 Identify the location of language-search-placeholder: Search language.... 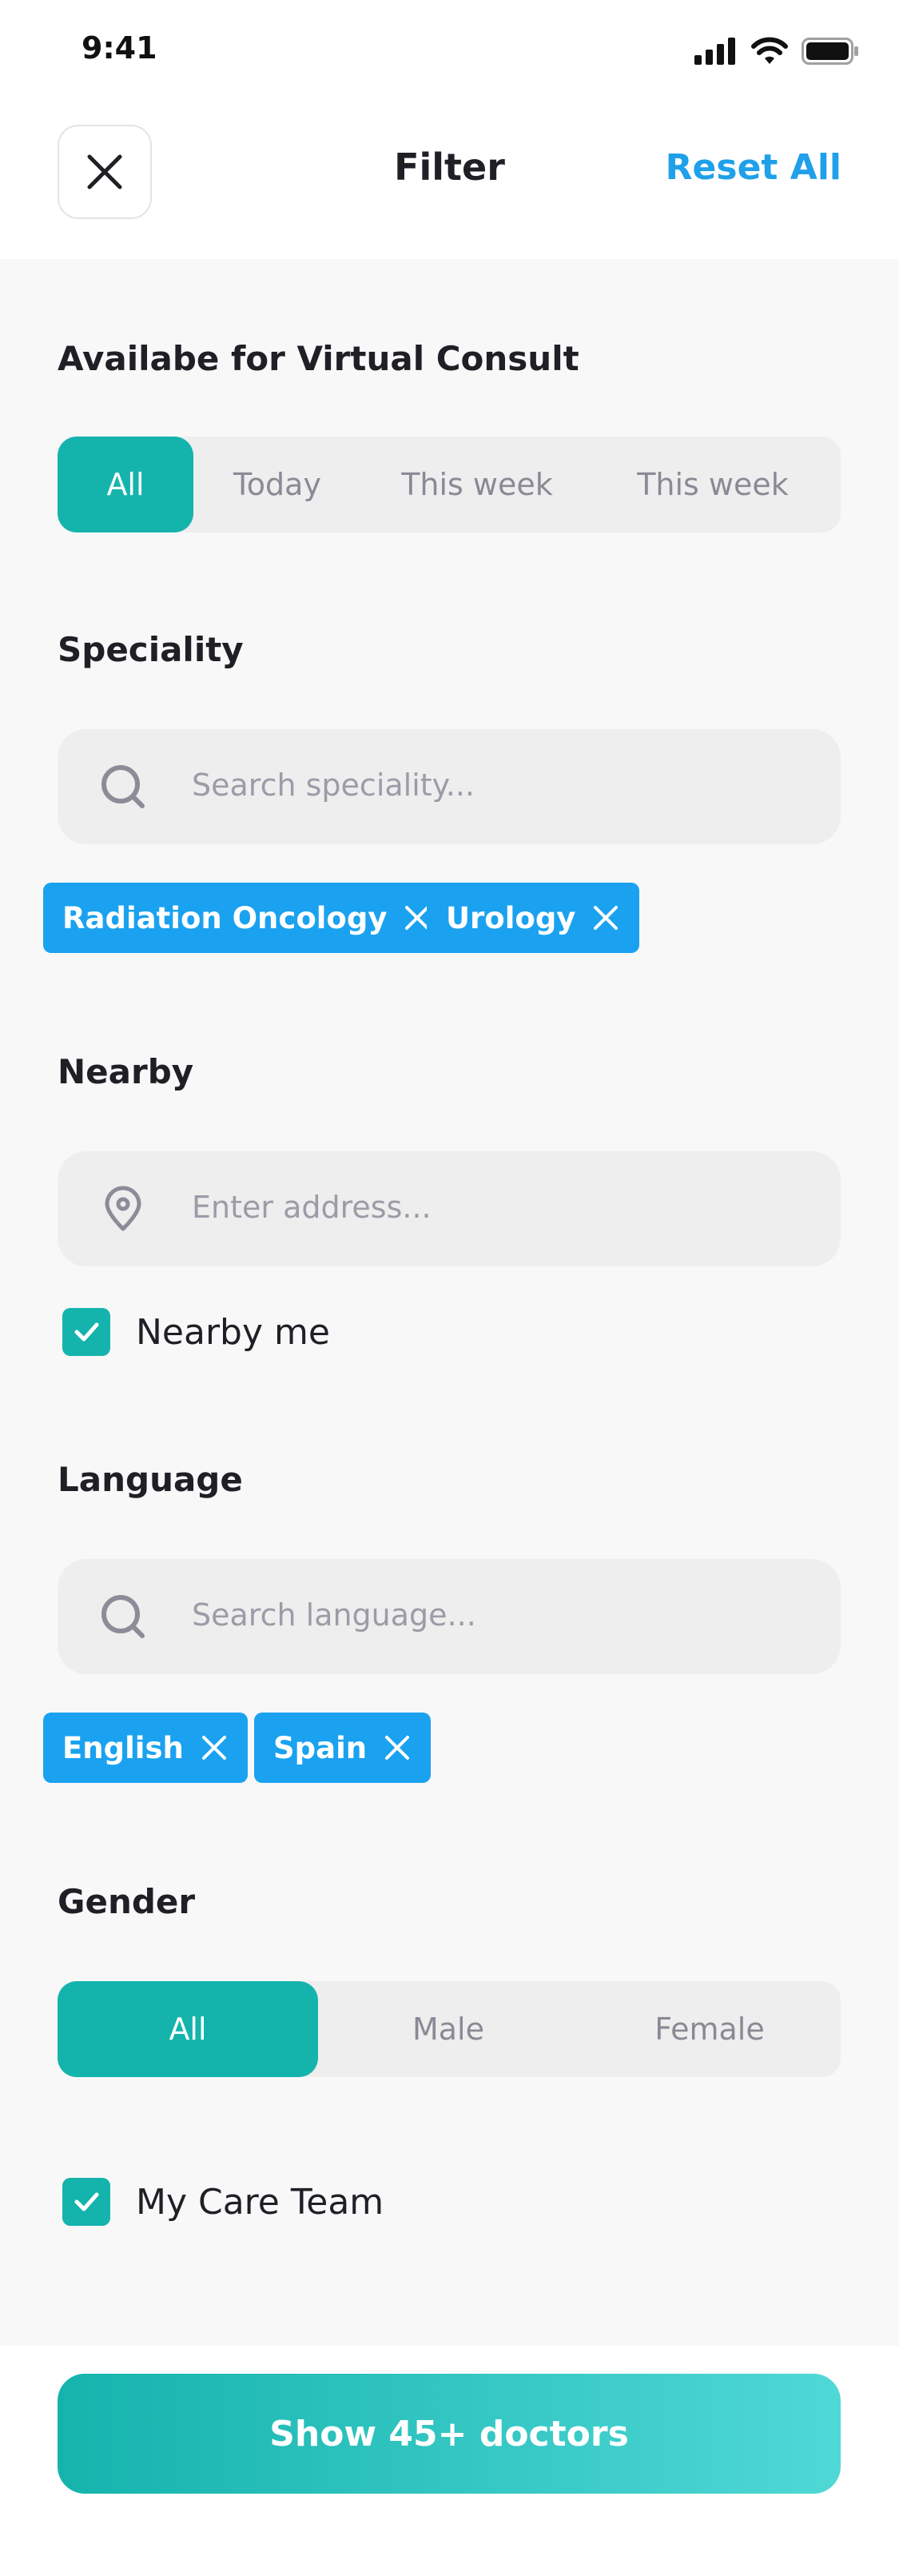
(334, 1615).